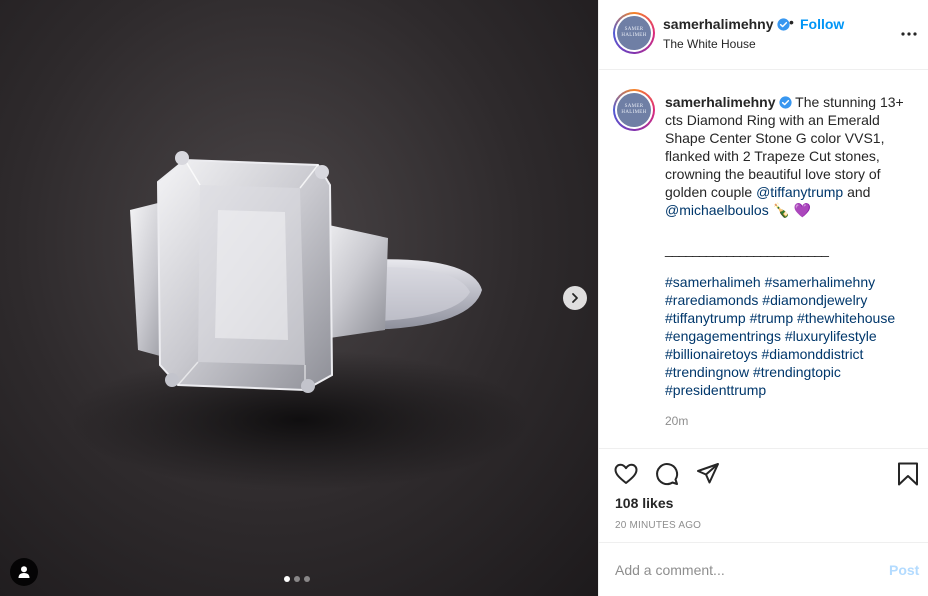 The width and height of the screenshot is (928, 596). What do you see at coordinates (713, 282) in the screenshot?
I see `hashtag-link: #samerhalimeh` at bounding box center [713, 282].